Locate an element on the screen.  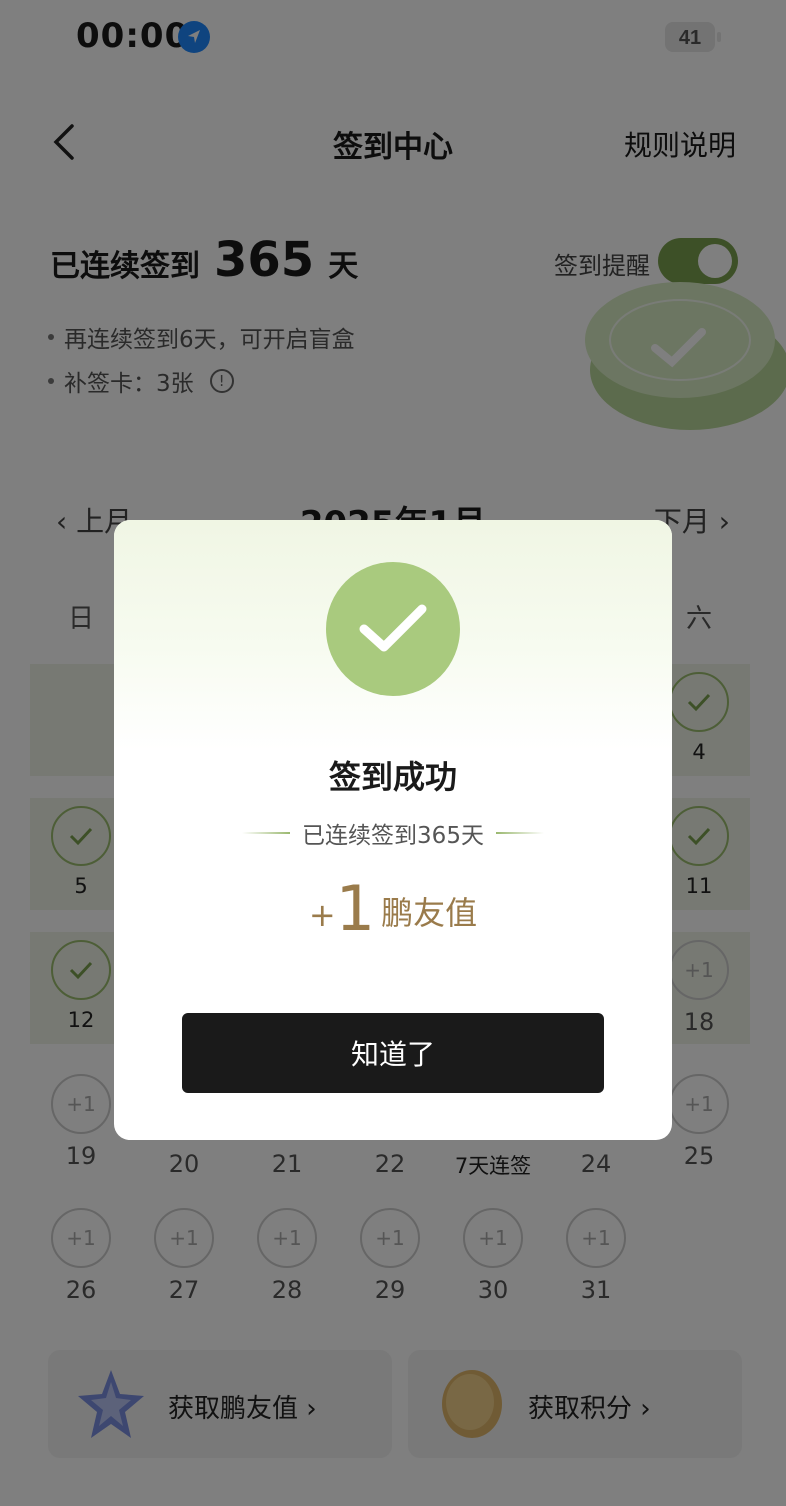
reward-amount: + 1 鹏友值 is located at coordinates (393, 909).